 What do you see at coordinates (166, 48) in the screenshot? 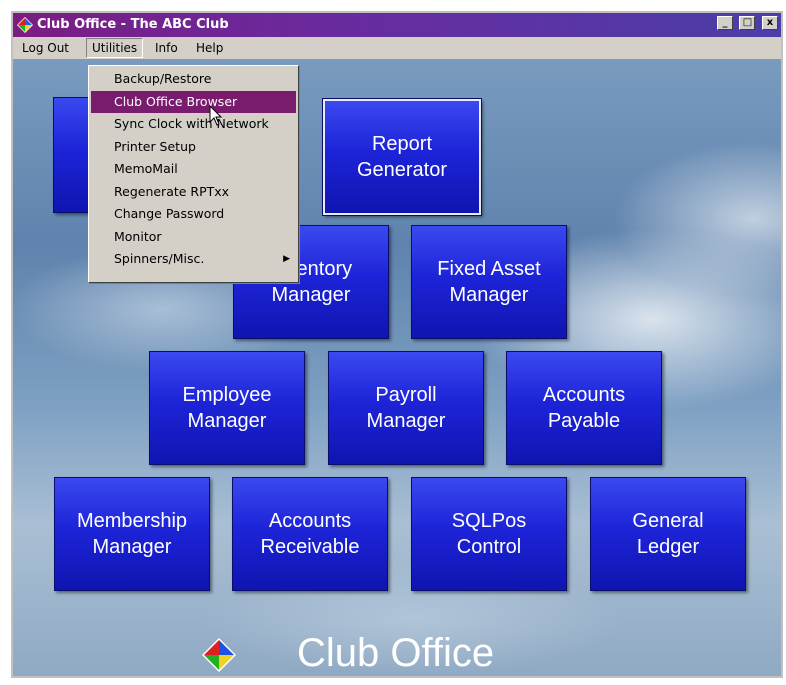
I see `menu-info: Info` at bounding box center [166, 48].